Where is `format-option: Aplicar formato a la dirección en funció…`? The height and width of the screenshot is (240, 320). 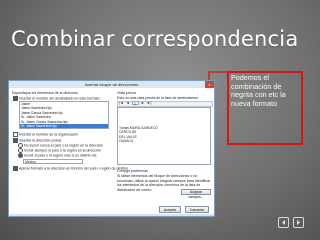 format-option: Aplicar formato a la dirección en funció… is located at coordinates (70, 168).